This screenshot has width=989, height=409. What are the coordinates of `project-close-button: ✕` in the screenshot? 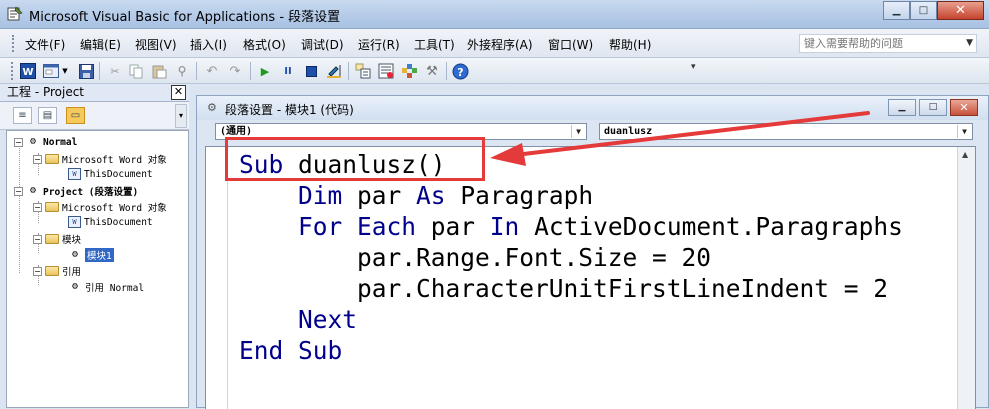 It's located at (178, 92).